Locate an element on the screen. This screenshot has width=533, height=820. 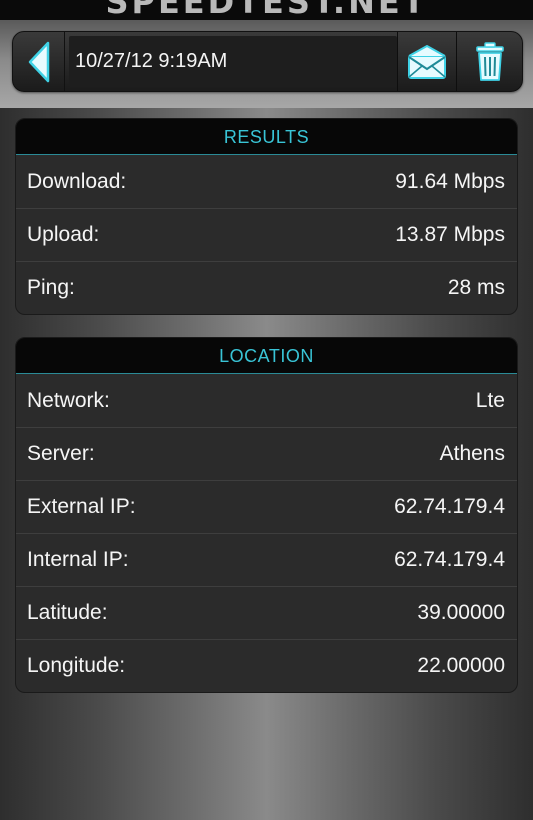
share-email-button is located at coordinates (427, 61).